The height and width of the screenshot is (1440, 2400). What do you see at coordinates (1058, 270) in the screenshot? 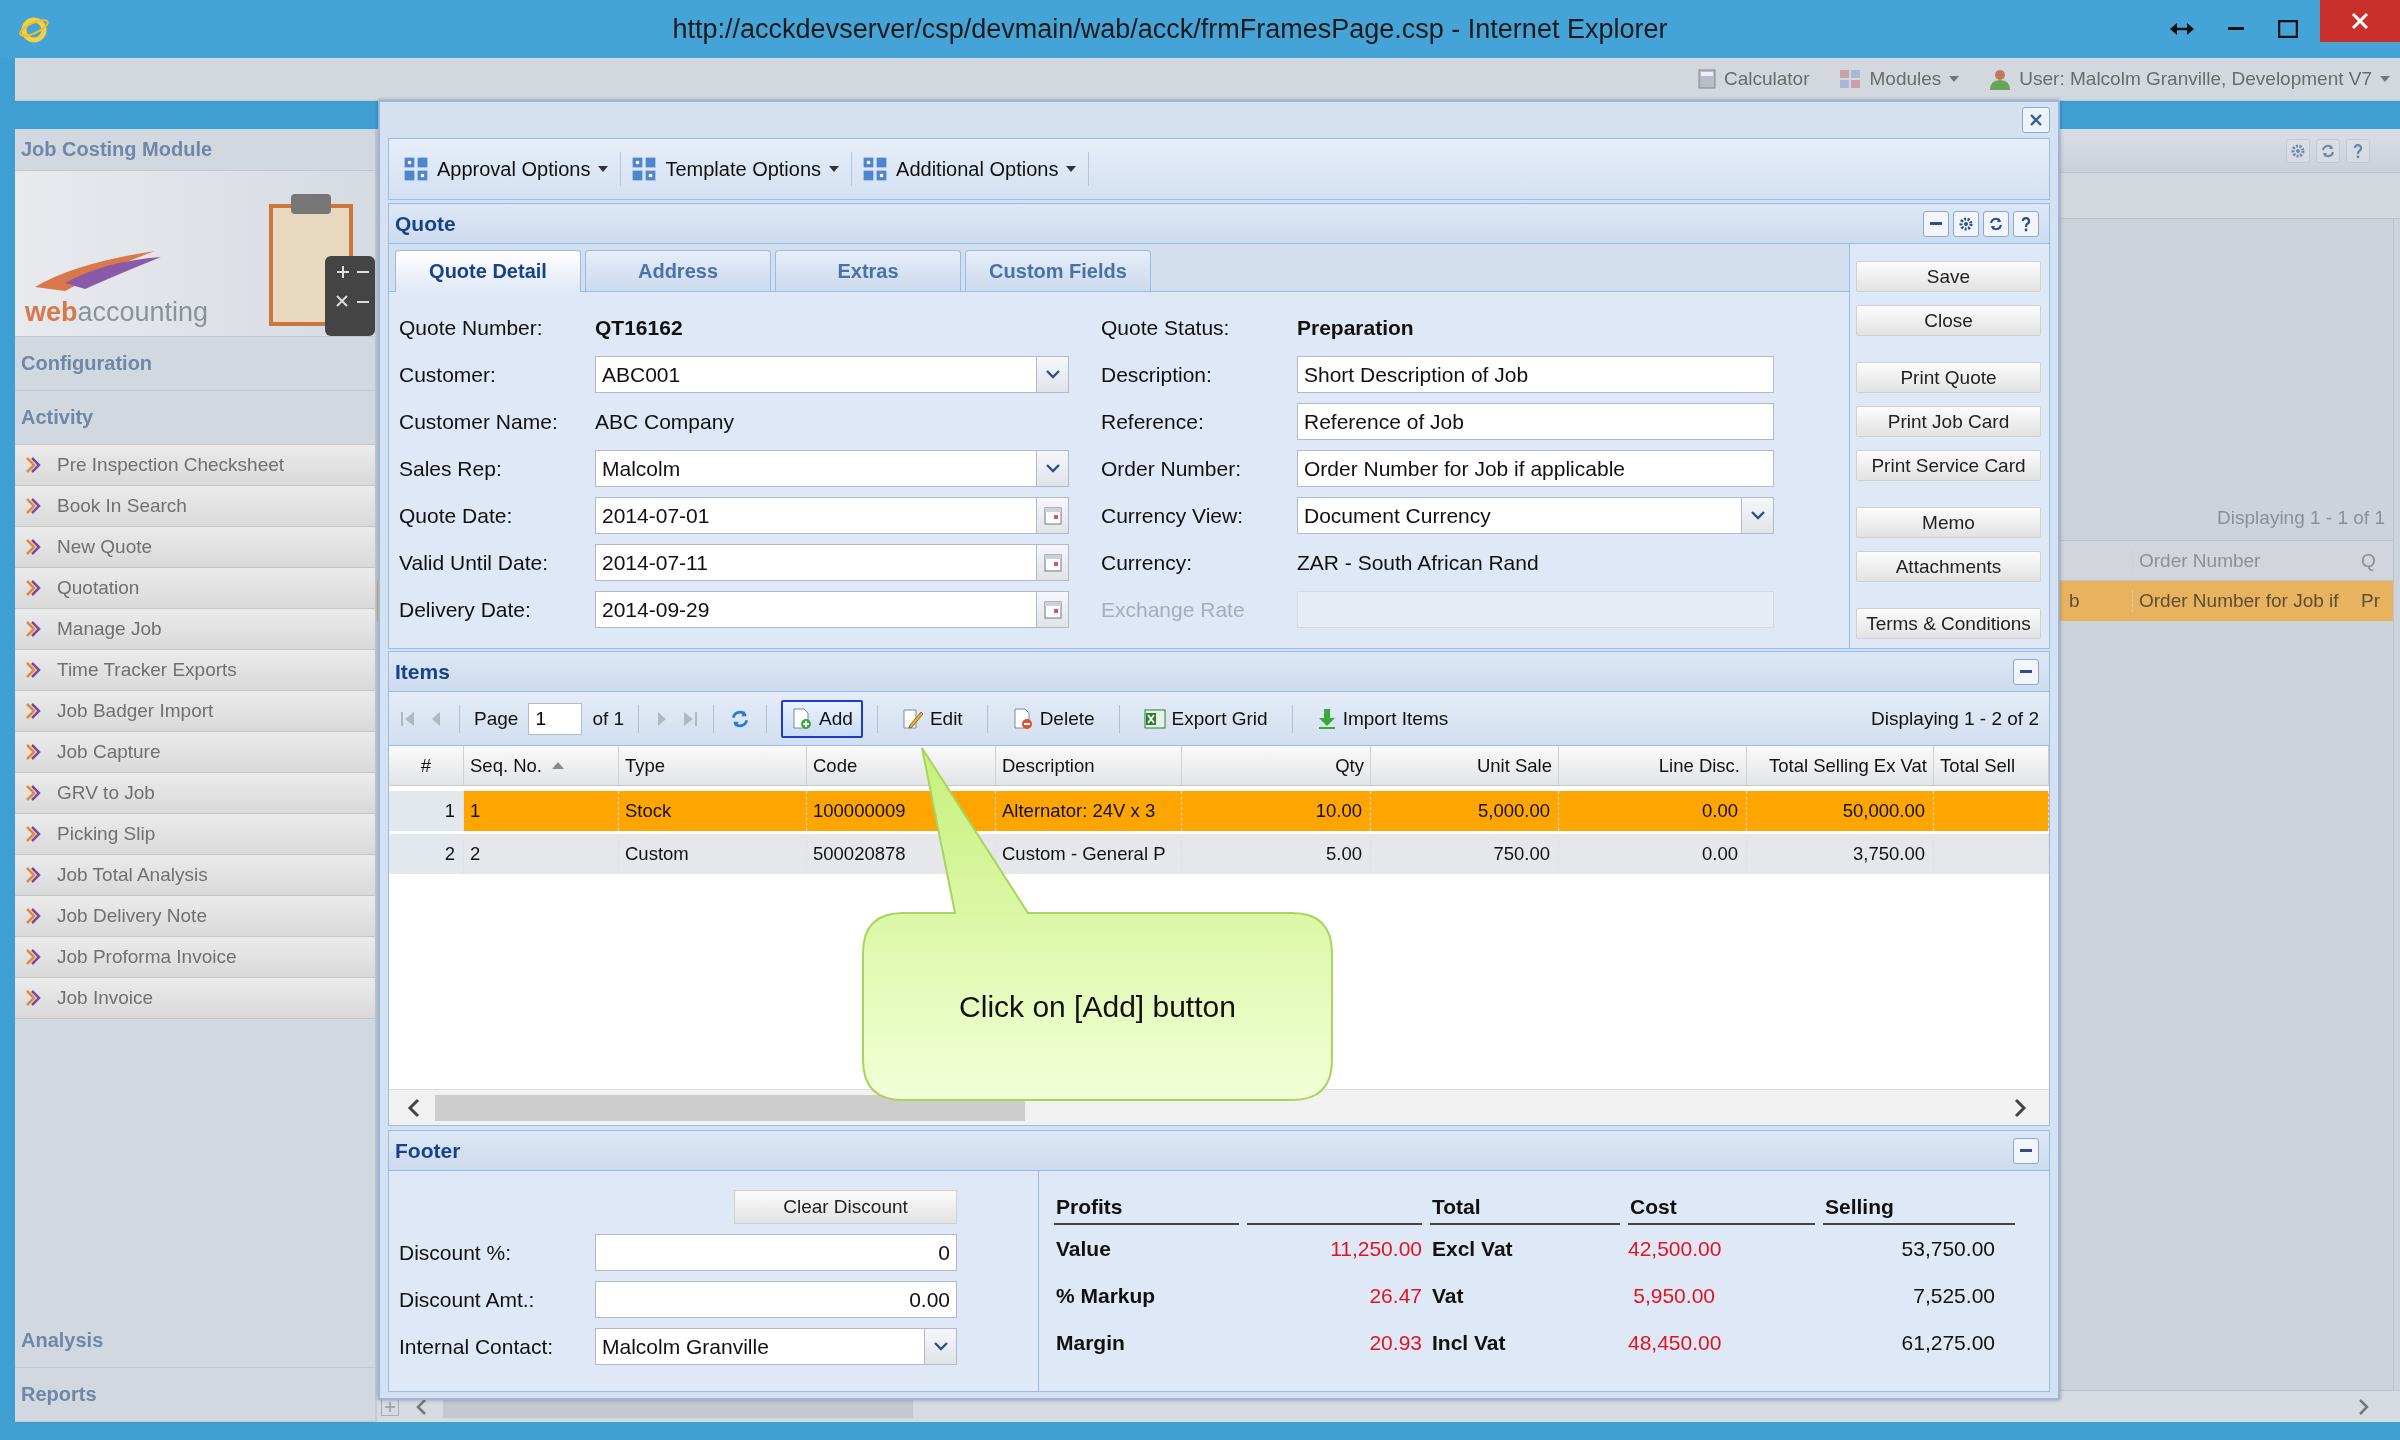
I see `tab: Custom Fields` at bounding box center [1058, 270].